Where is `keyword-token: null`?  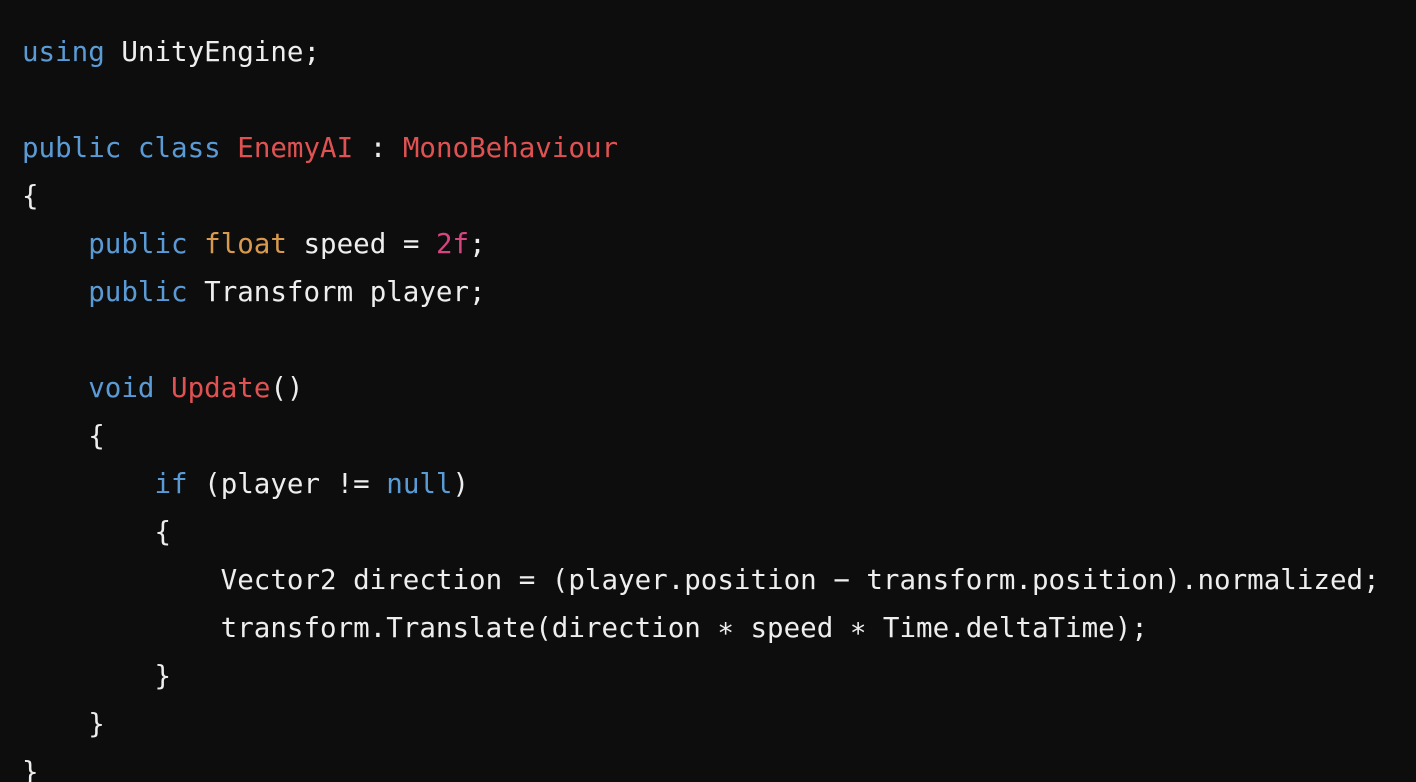
keyword-token: null is located at coordinates (419, 484).